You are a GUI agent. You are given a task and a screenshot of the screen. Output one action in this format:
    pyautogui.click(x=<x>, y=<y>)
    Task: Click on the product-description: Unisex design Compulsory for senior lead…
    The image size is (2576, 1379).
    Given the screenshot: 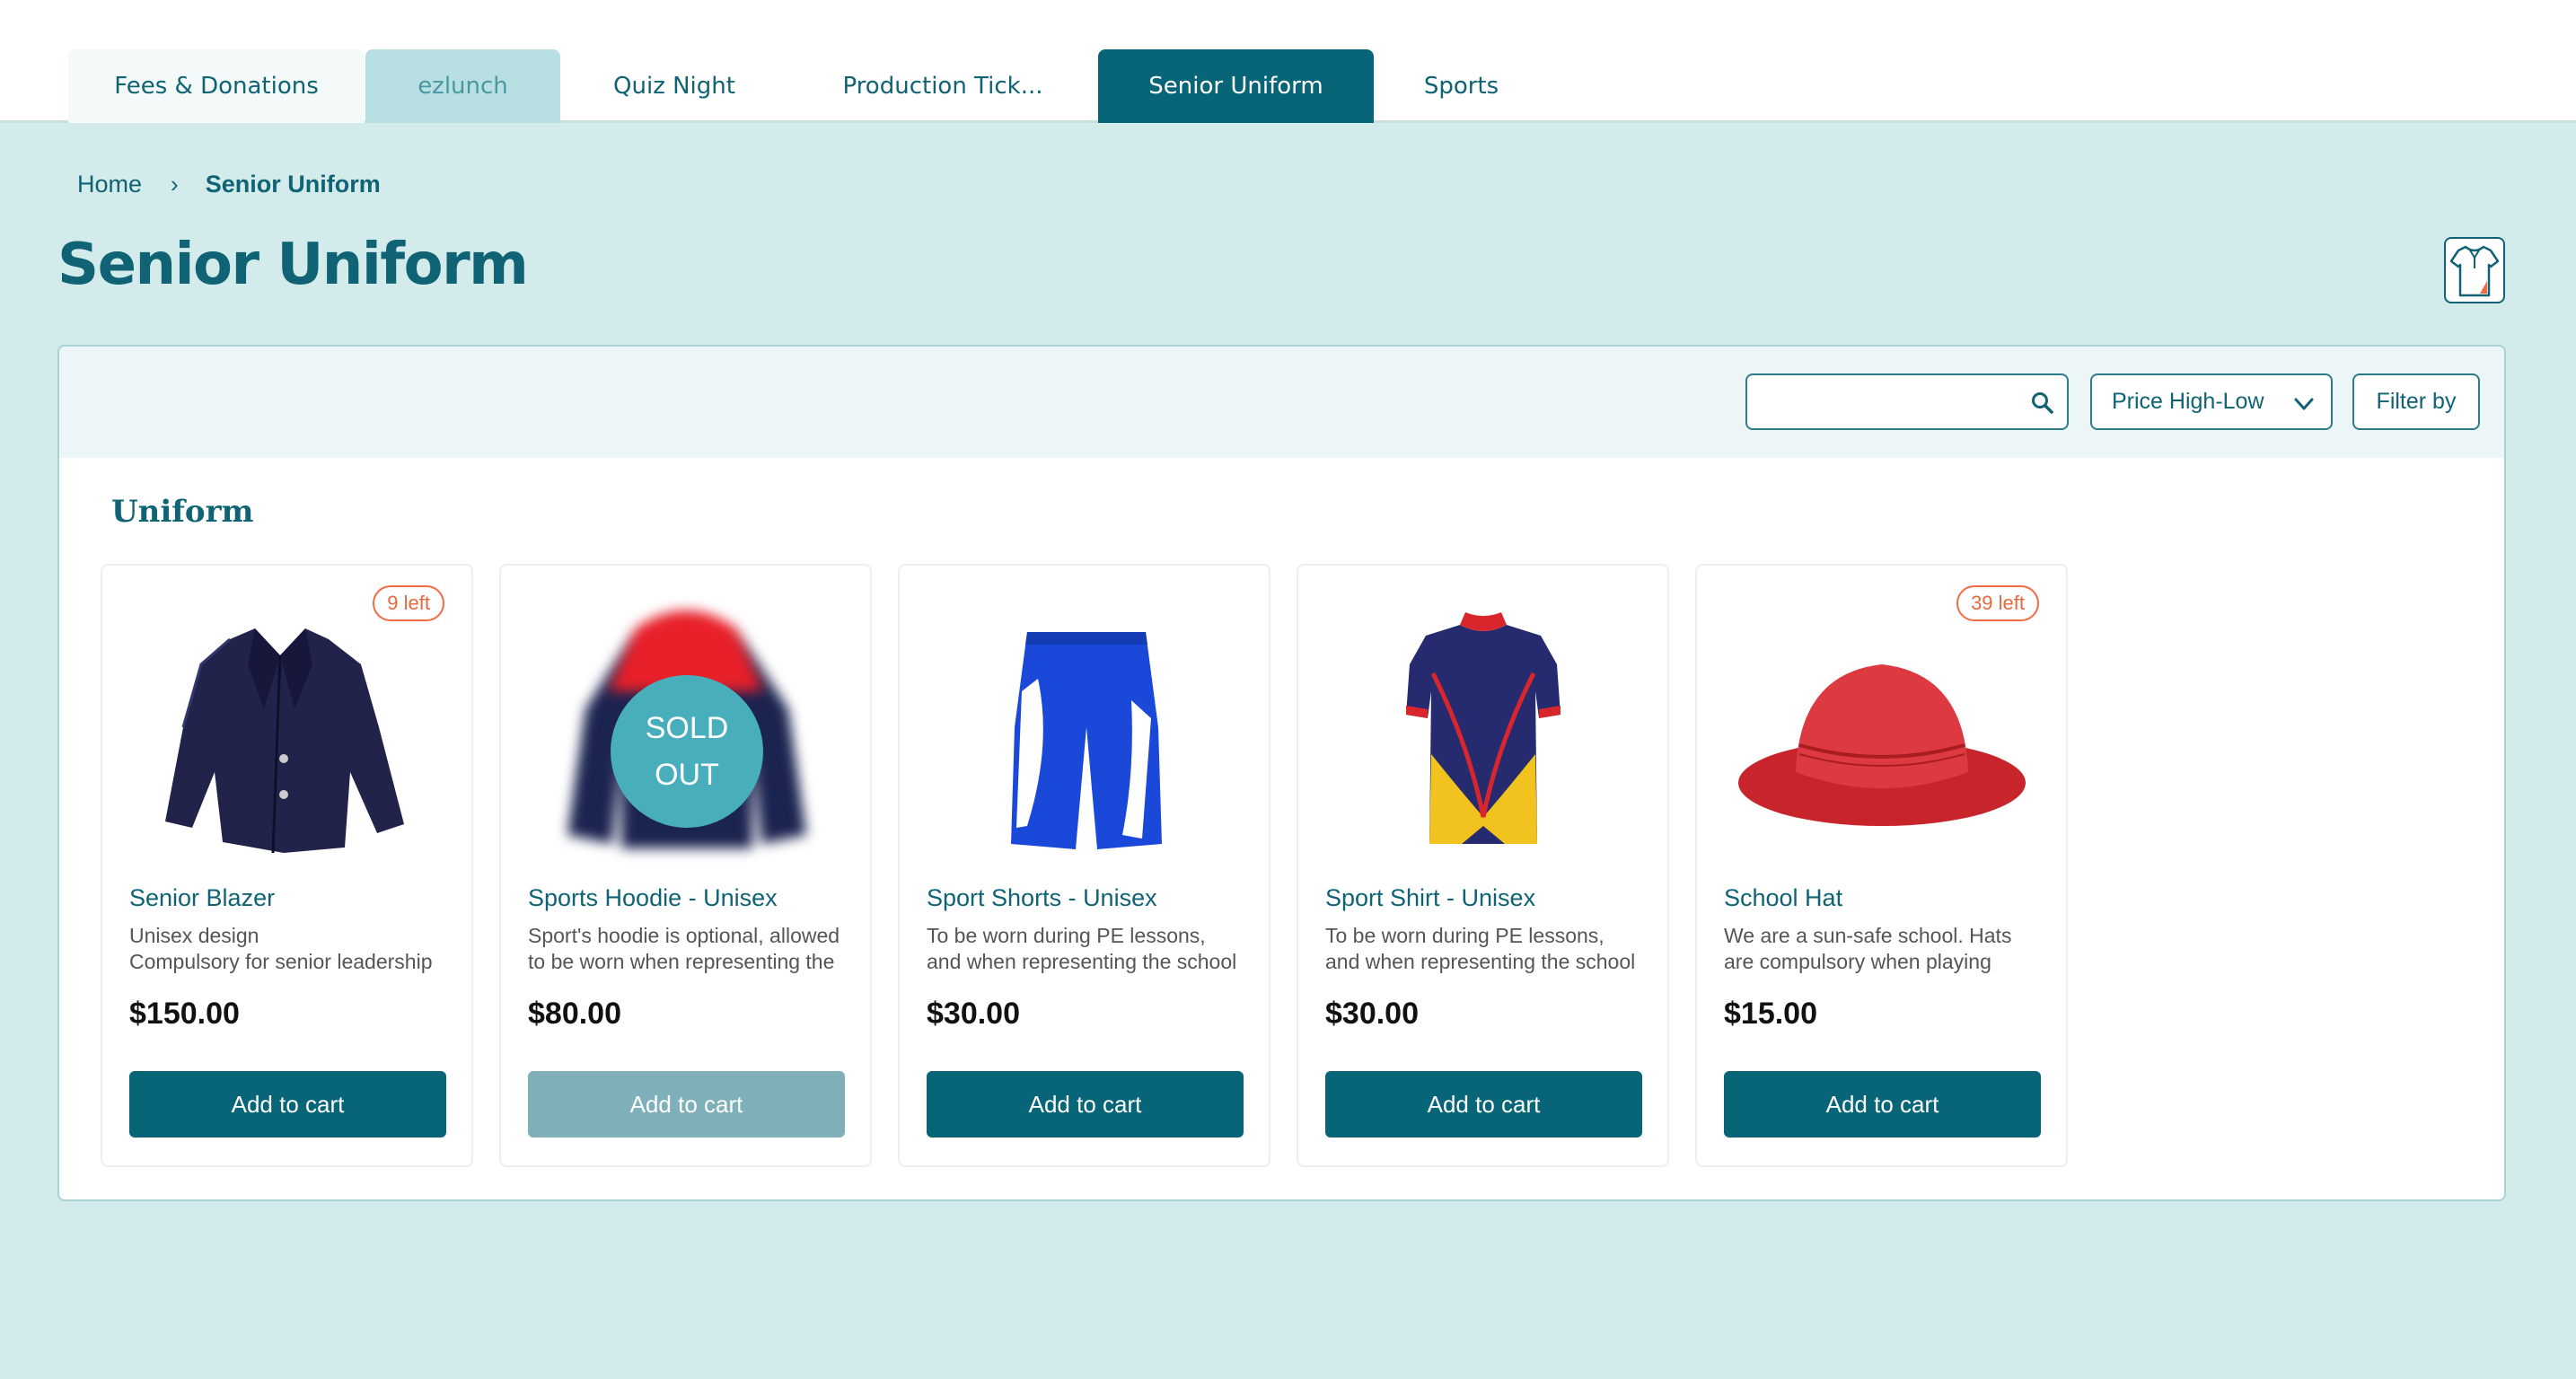 What is the action you would take?
    pyautogui.click(x=281, y=951)
    